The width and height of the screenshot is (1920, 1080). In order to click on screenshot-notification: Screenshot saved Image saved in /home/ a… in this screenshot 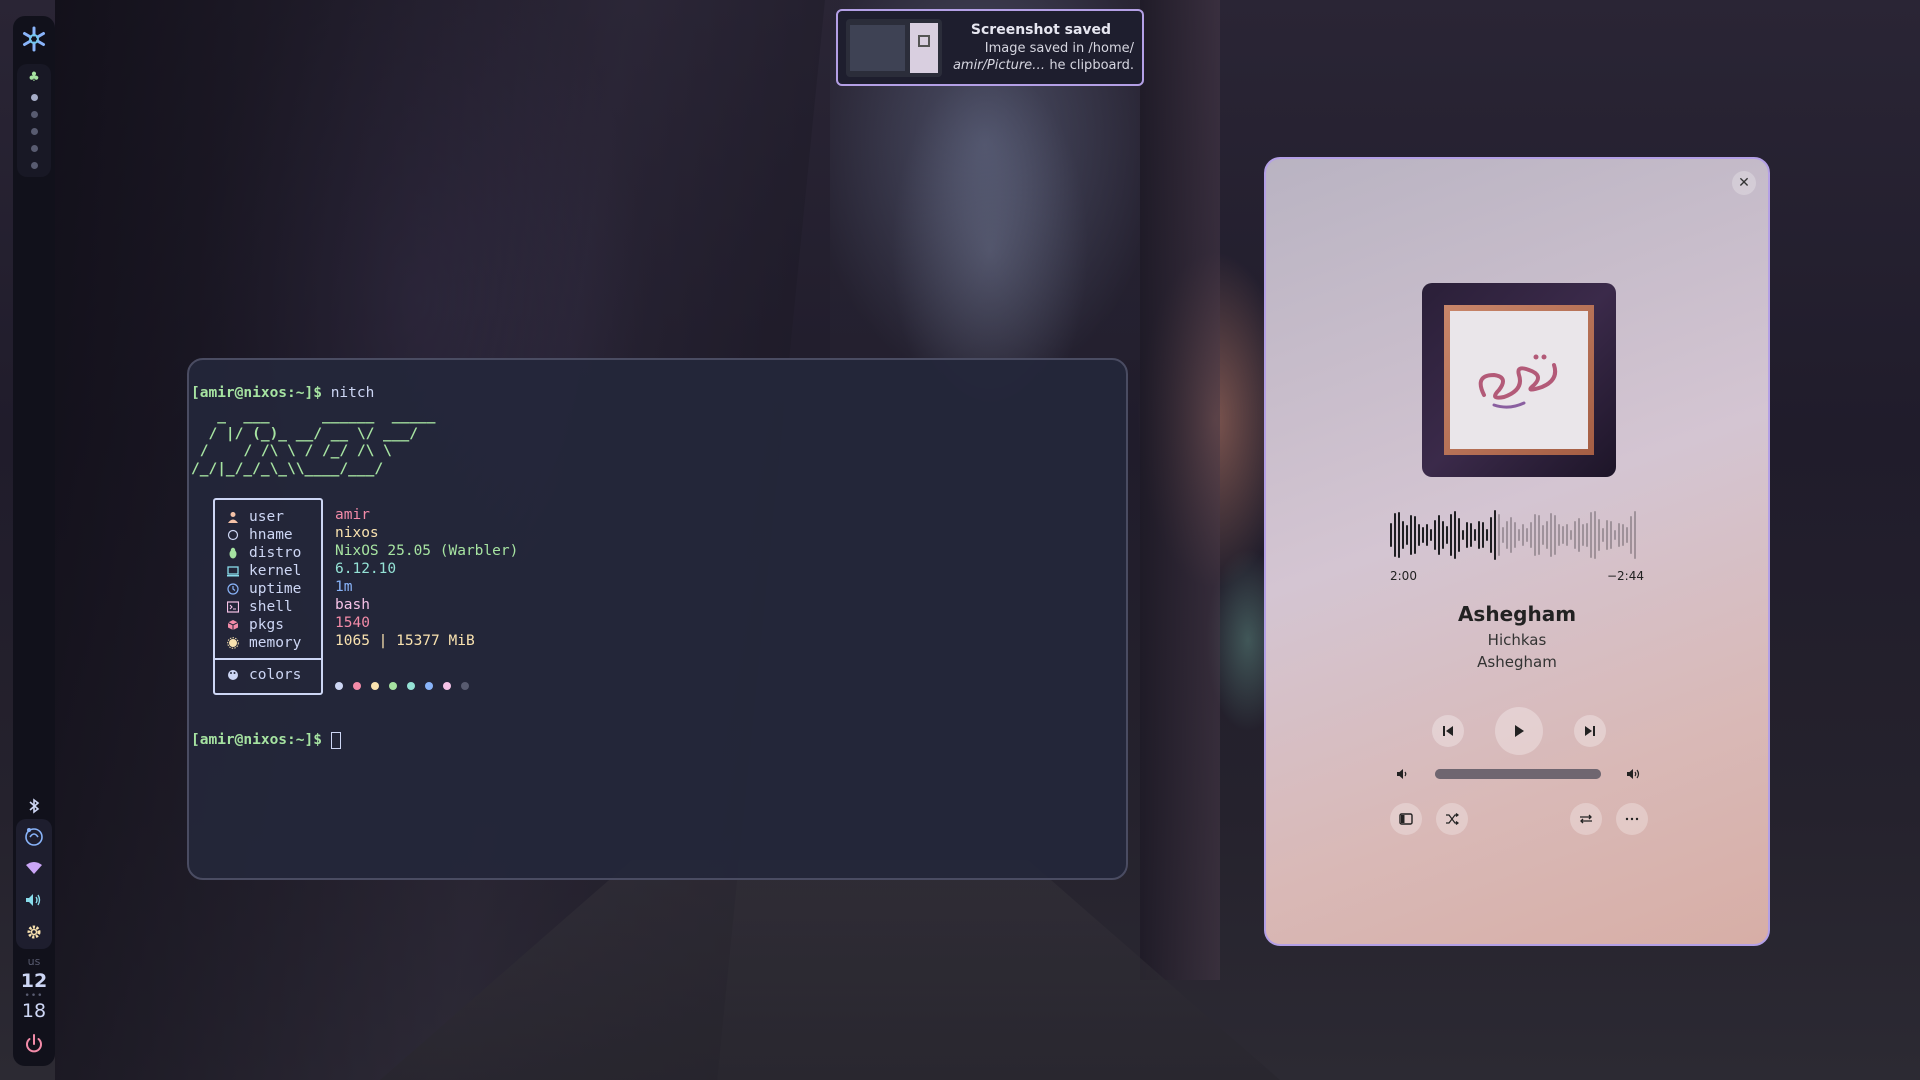, I will do `click(990, 47)`.